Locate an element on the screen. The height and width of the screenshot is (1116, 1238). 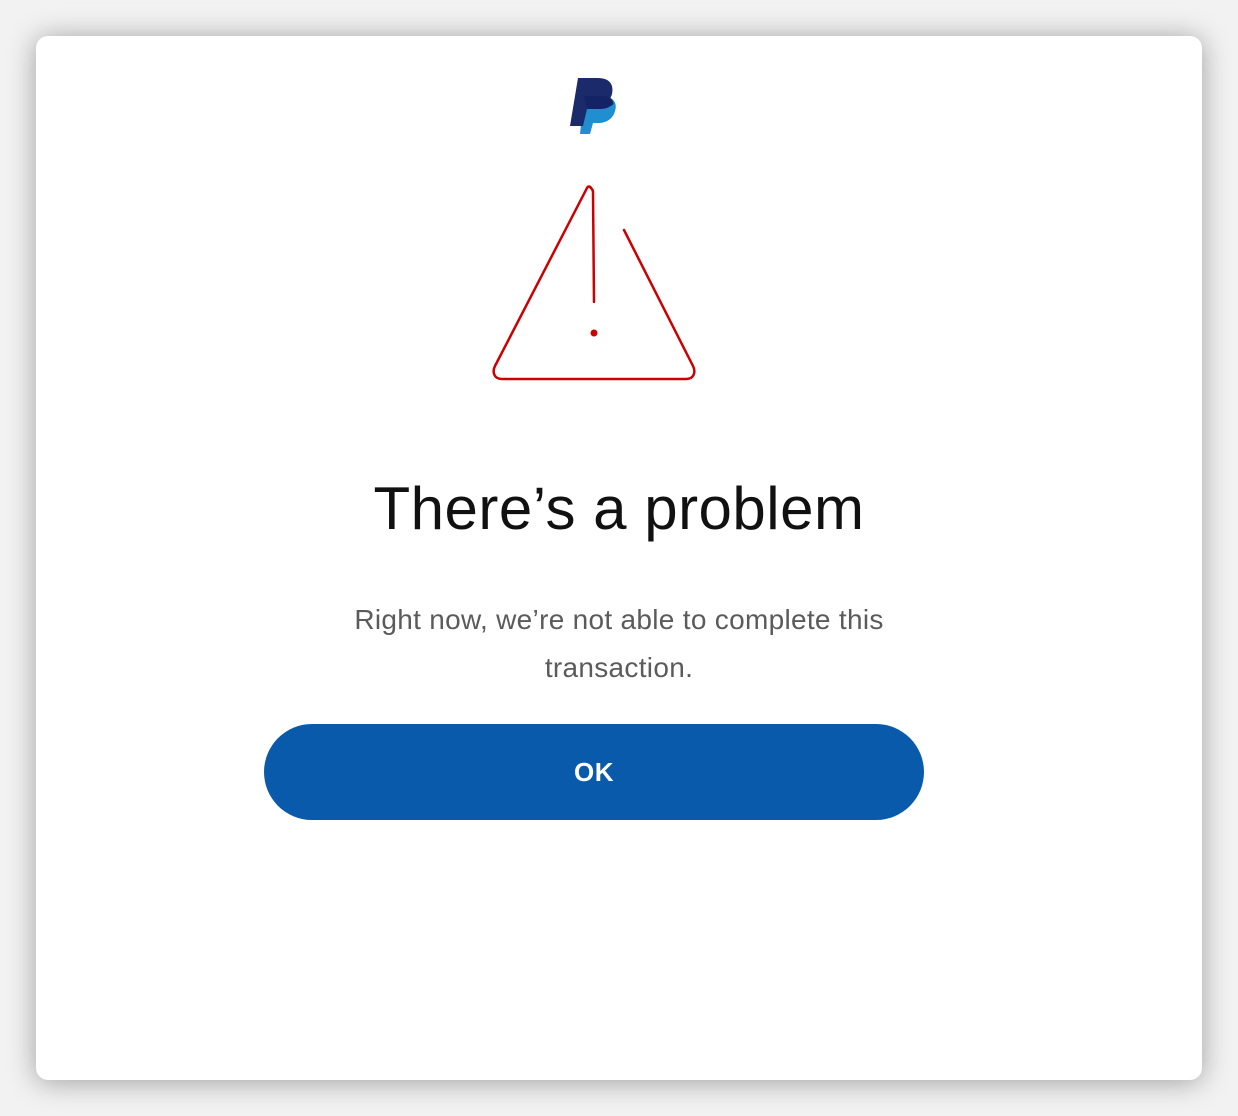
paypal-logo is located at coordinates (593, 106).